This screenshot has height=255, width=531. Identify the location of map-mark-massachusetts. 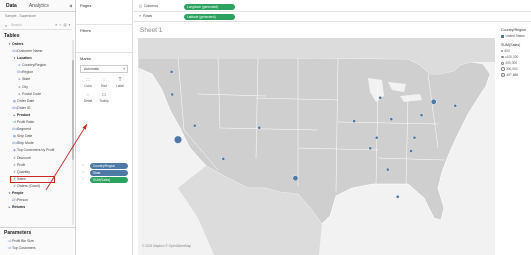
(455, 106).